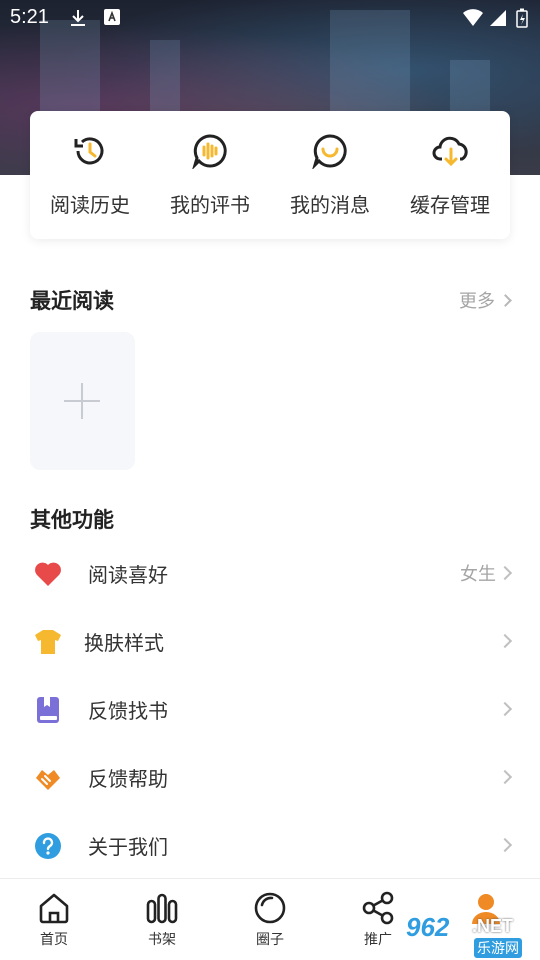 The width and height of the screenshot is (540, 960). I want to click on handshake-icon, so click(48, 780).